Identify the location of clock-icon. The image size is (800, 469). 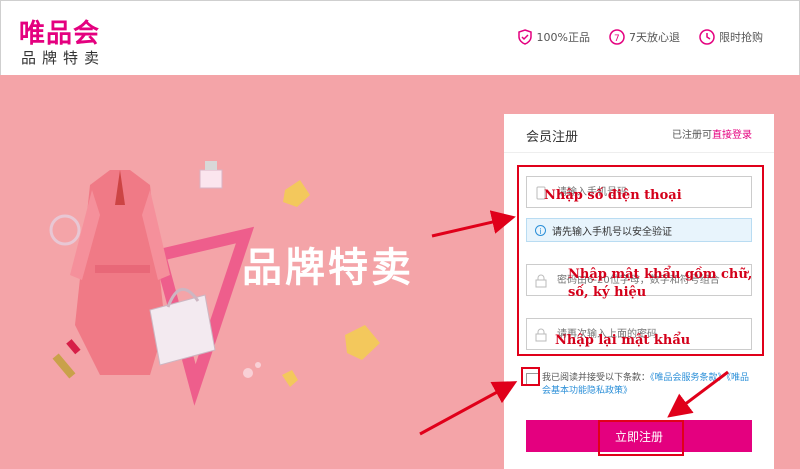
(707, 37).